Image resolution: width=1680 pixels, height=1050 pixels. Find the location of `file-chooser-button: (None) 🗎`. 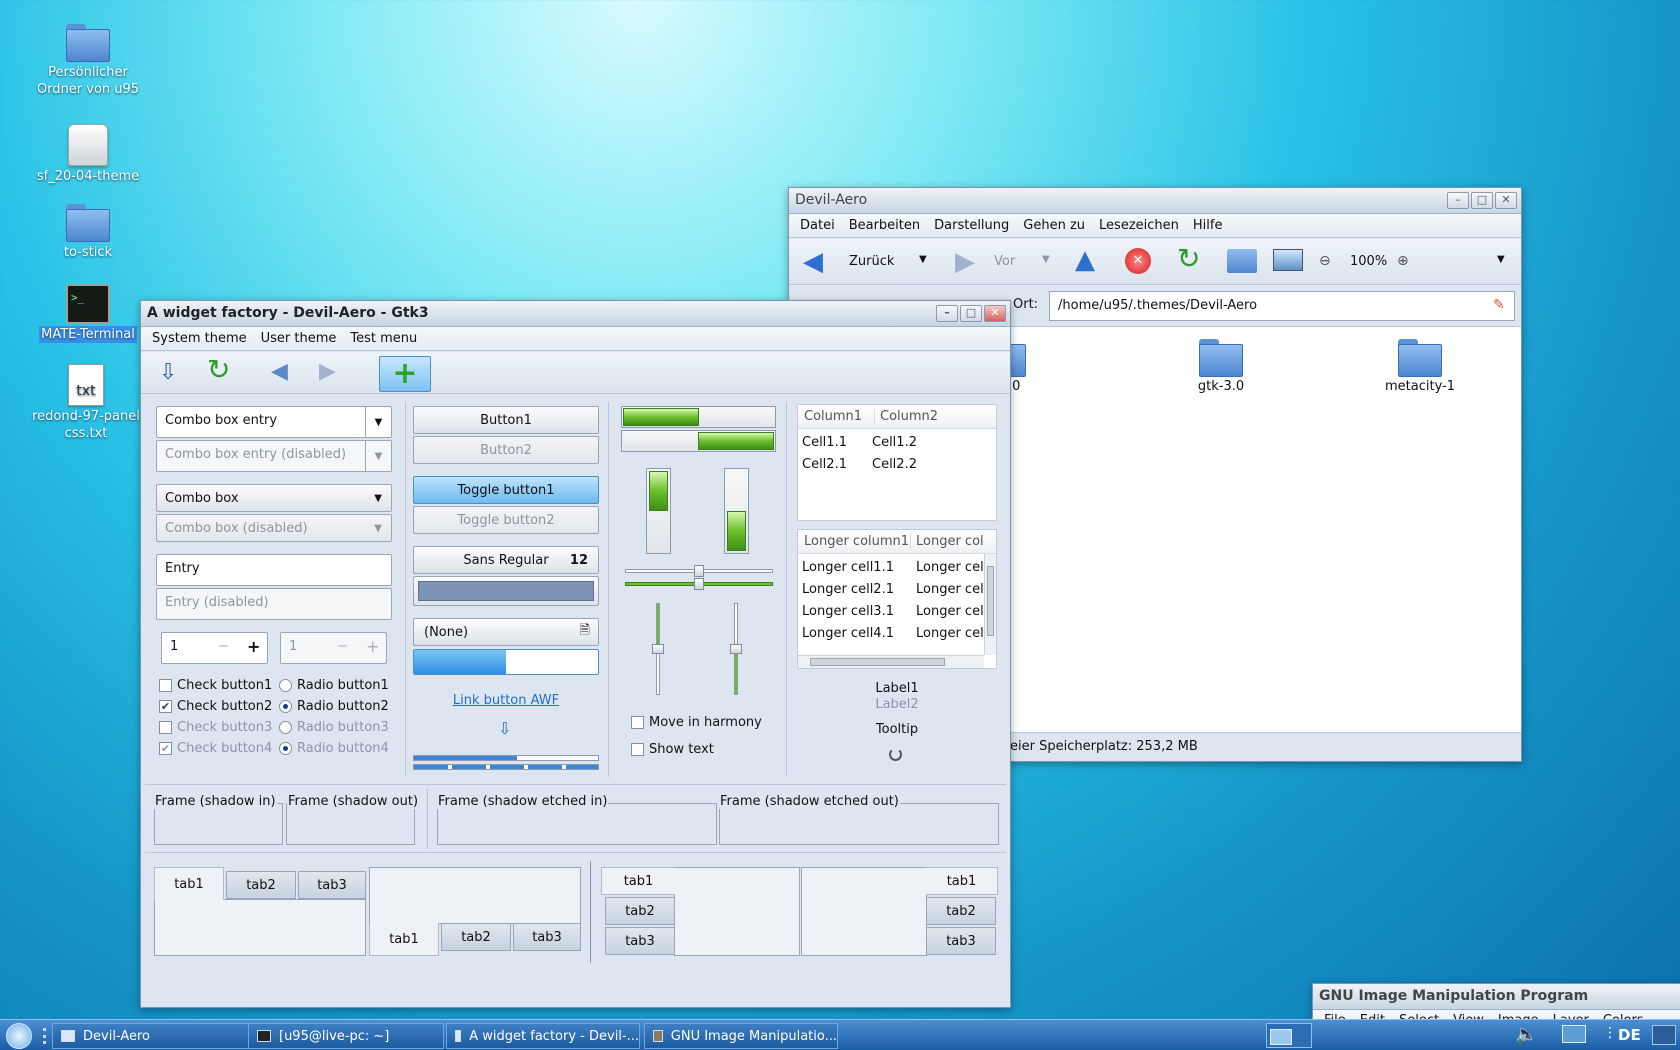

file-chooser-button: (None) 🗎 is located at coordinates (506, 632).